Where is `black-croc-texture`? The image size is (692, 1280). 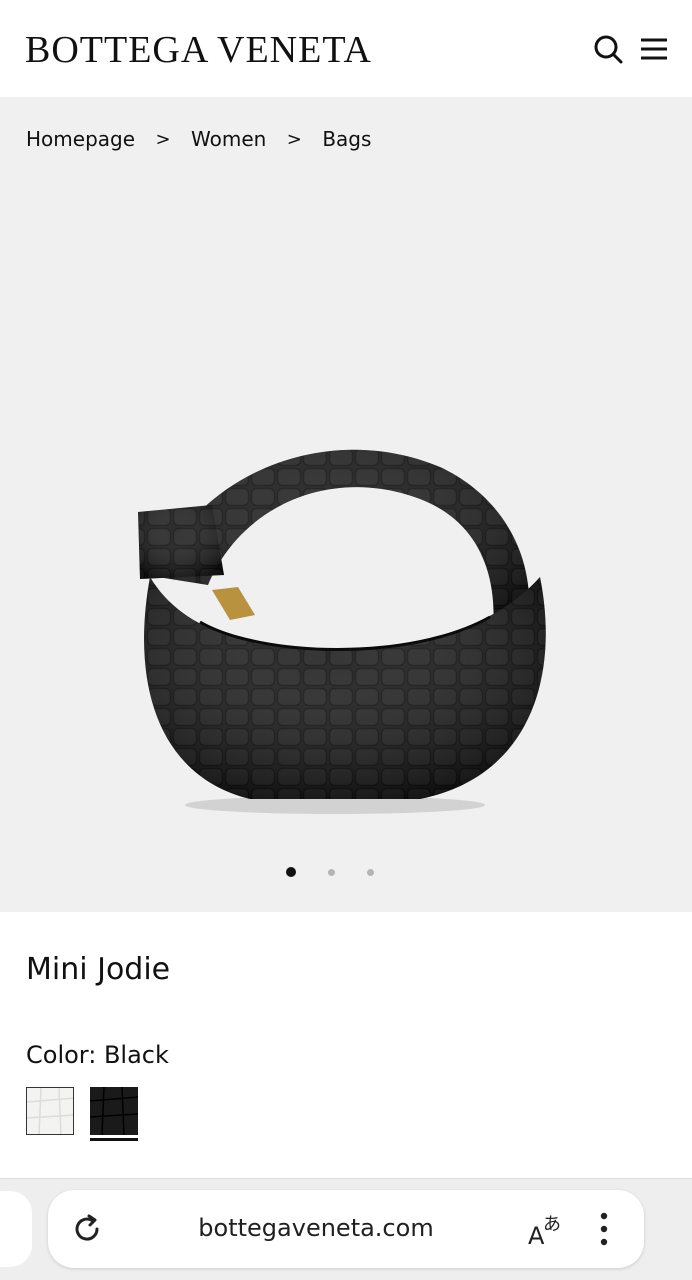
black-croc-texture is located at coordinates (114, 1111).